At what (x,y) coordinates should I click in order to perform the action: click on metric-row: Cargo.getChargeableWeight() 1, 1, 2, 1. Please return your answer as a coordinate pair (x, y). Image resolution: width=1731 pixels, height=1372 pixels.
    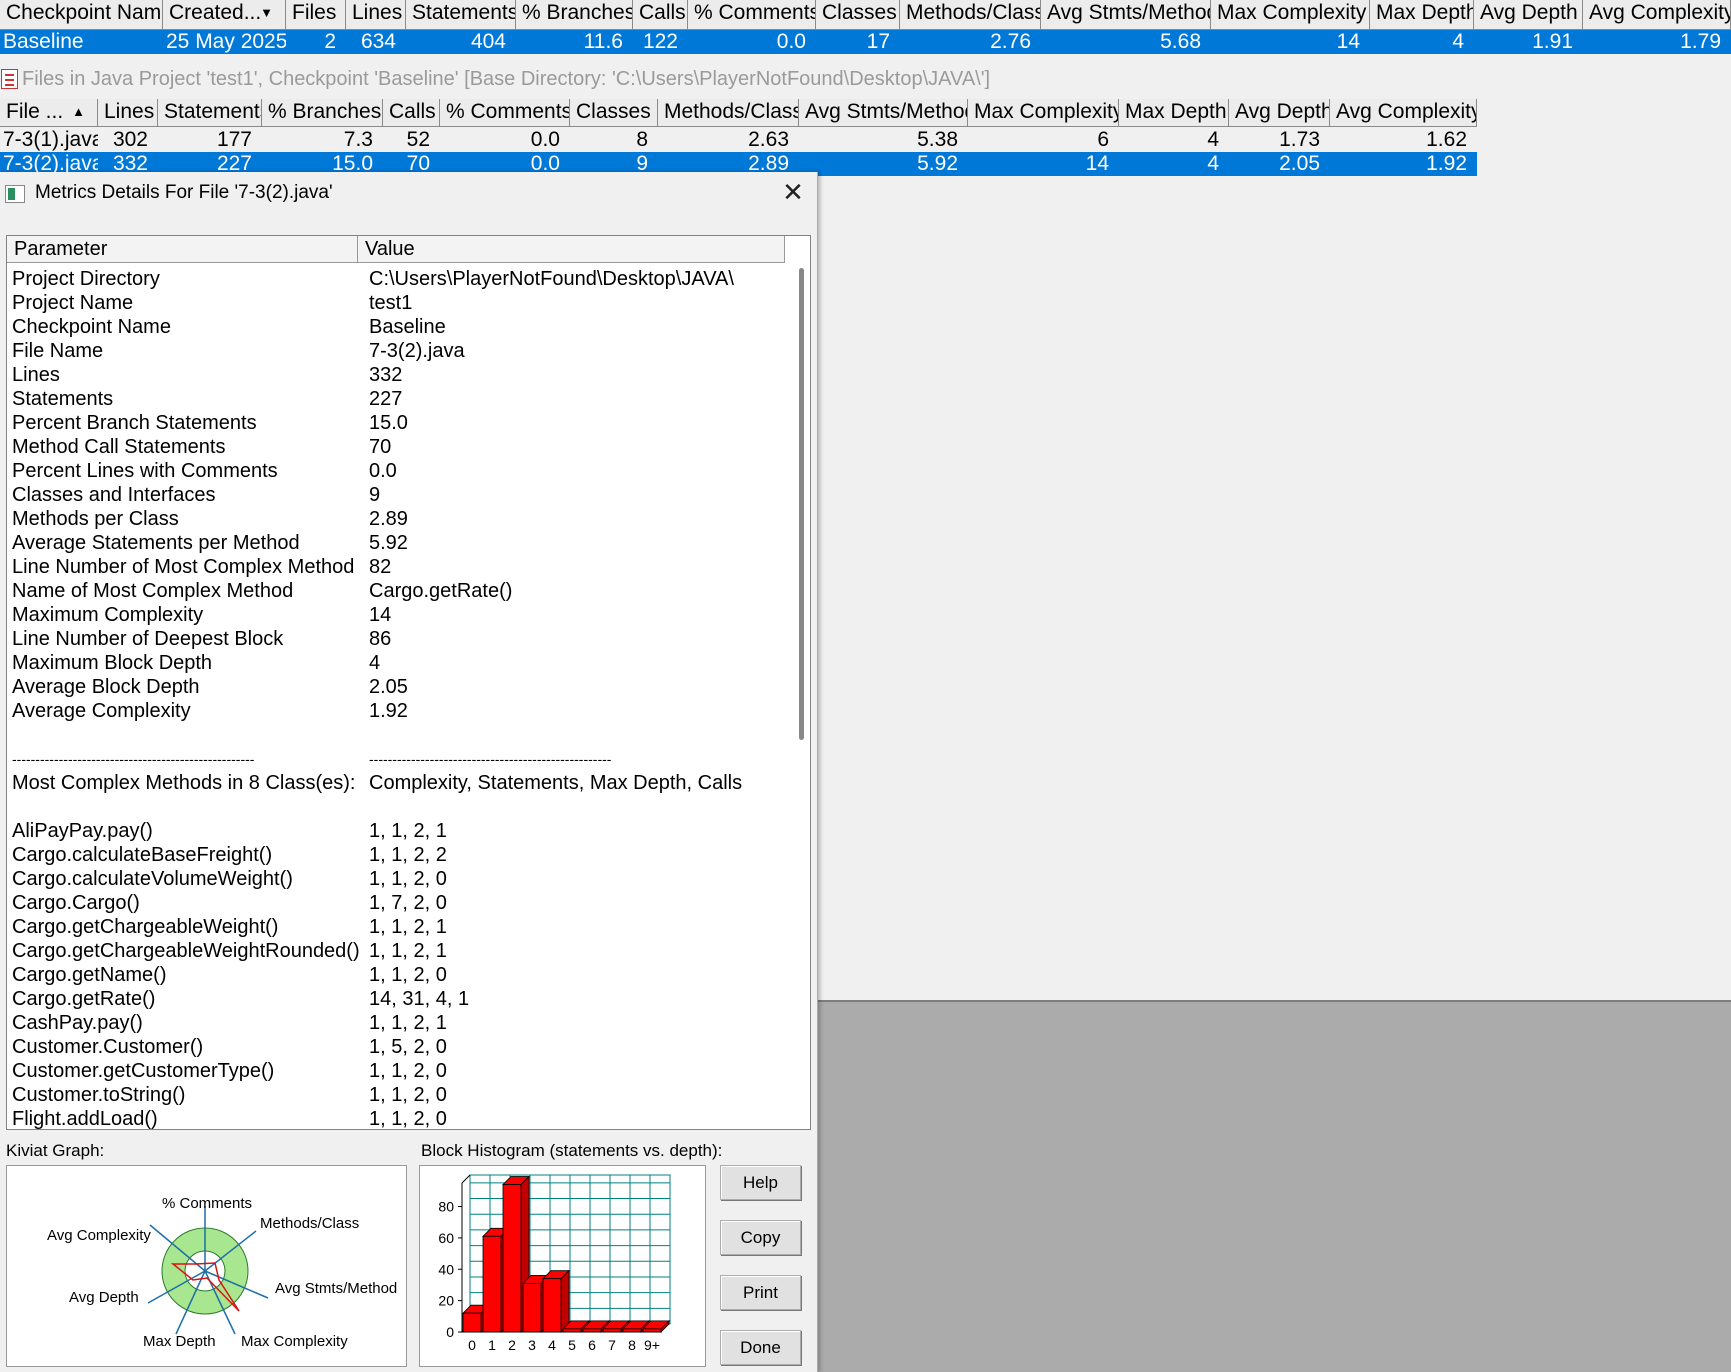
    Looking at the image, I should click on (397, 927).